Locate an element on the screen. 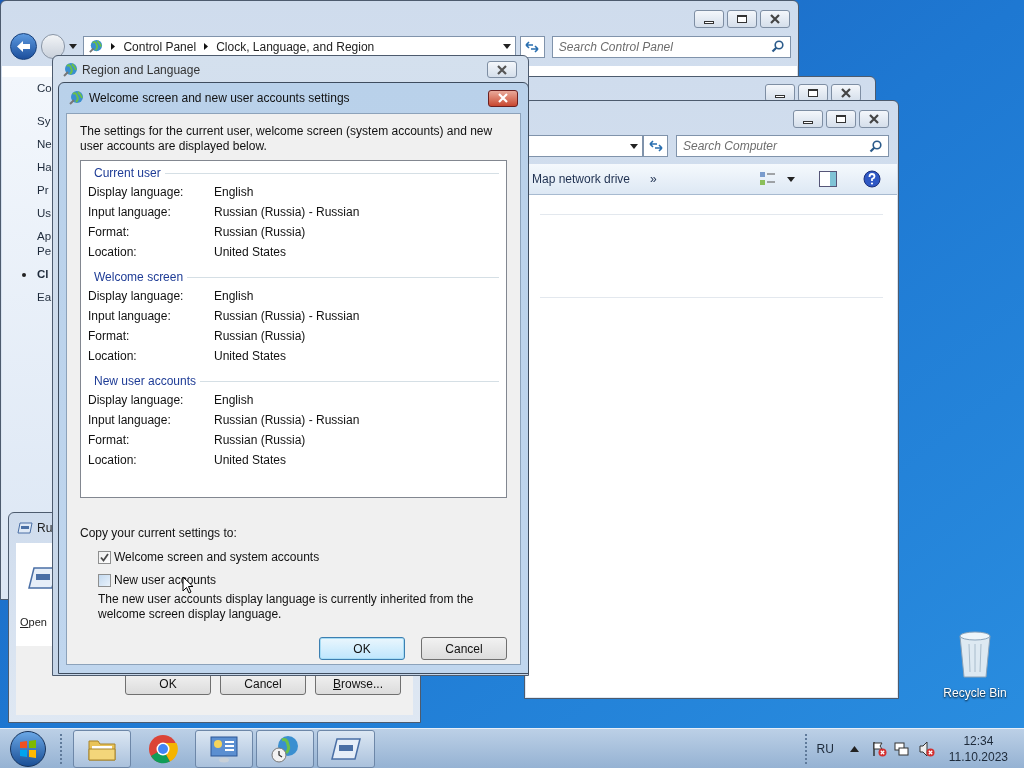  desktop-icon-label: Recycle Bin is located at coordinates (975, 693).